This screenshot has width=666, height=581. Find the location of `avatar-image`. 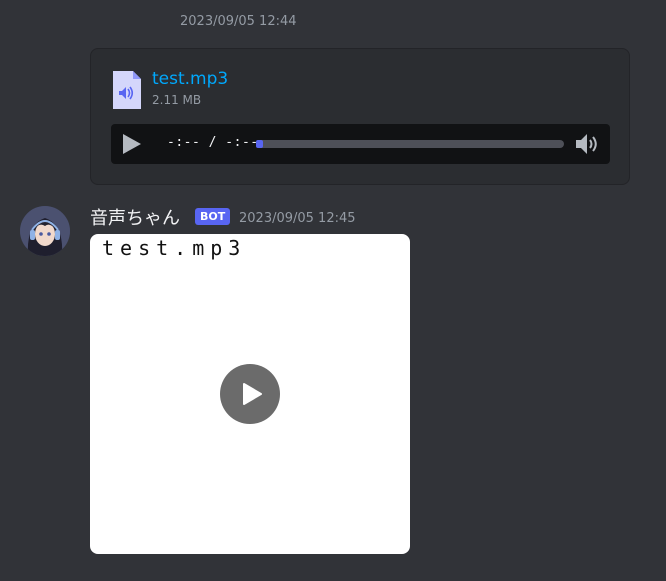

avatar-image is located at coordinates (45, 231).